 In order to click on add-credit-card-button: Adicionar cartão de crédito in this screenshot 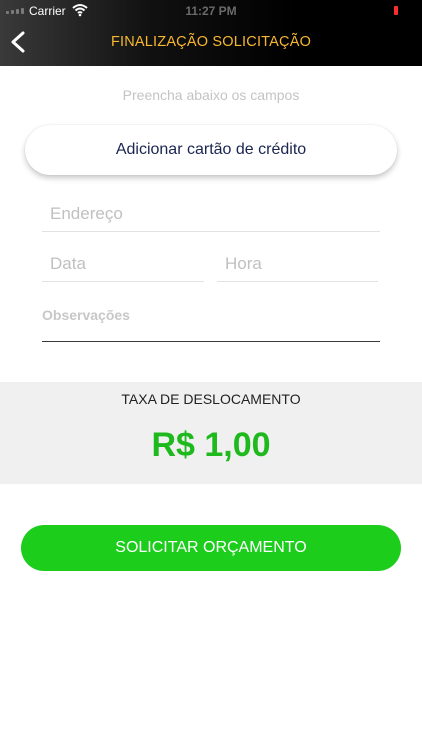, I will do `click(211, 150)`.